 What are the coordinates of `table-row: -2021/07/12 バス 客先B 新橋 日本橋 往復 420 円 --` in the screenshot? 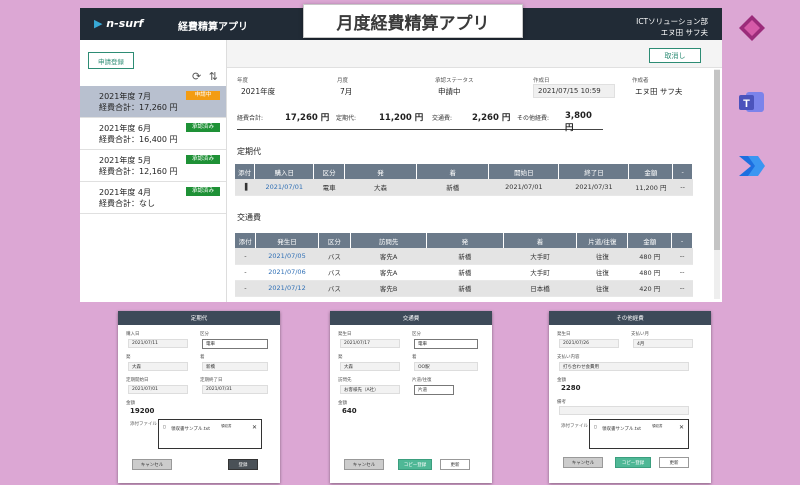 It's located at (464, 288).